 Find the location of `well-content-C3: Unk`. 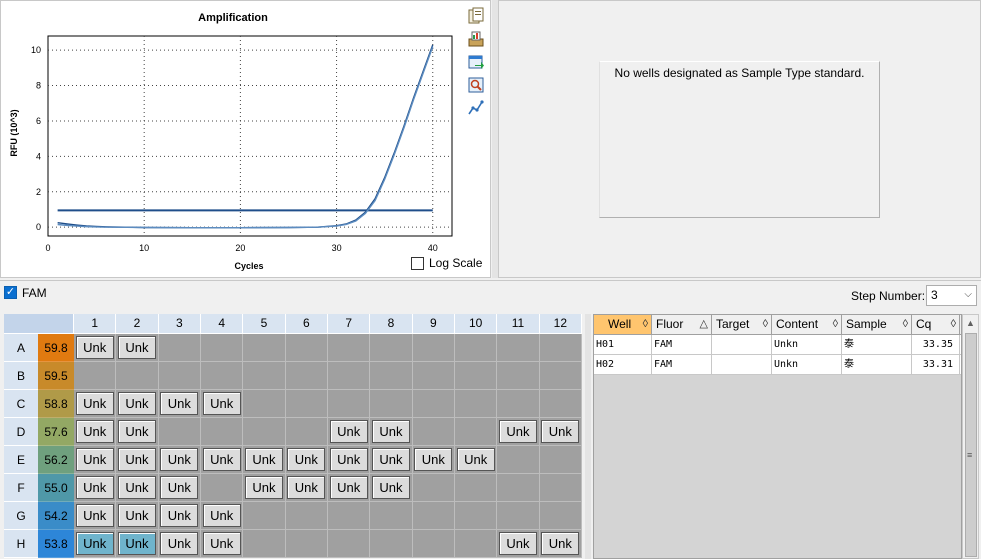

well-content-C3: Unk is located at coordinates (179, 403).